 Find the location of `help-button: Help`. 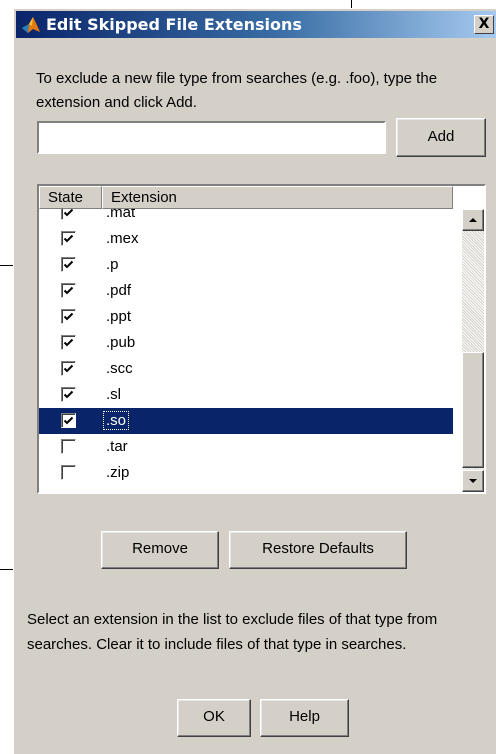

help-button: Help is located at coordinates (304, 718).